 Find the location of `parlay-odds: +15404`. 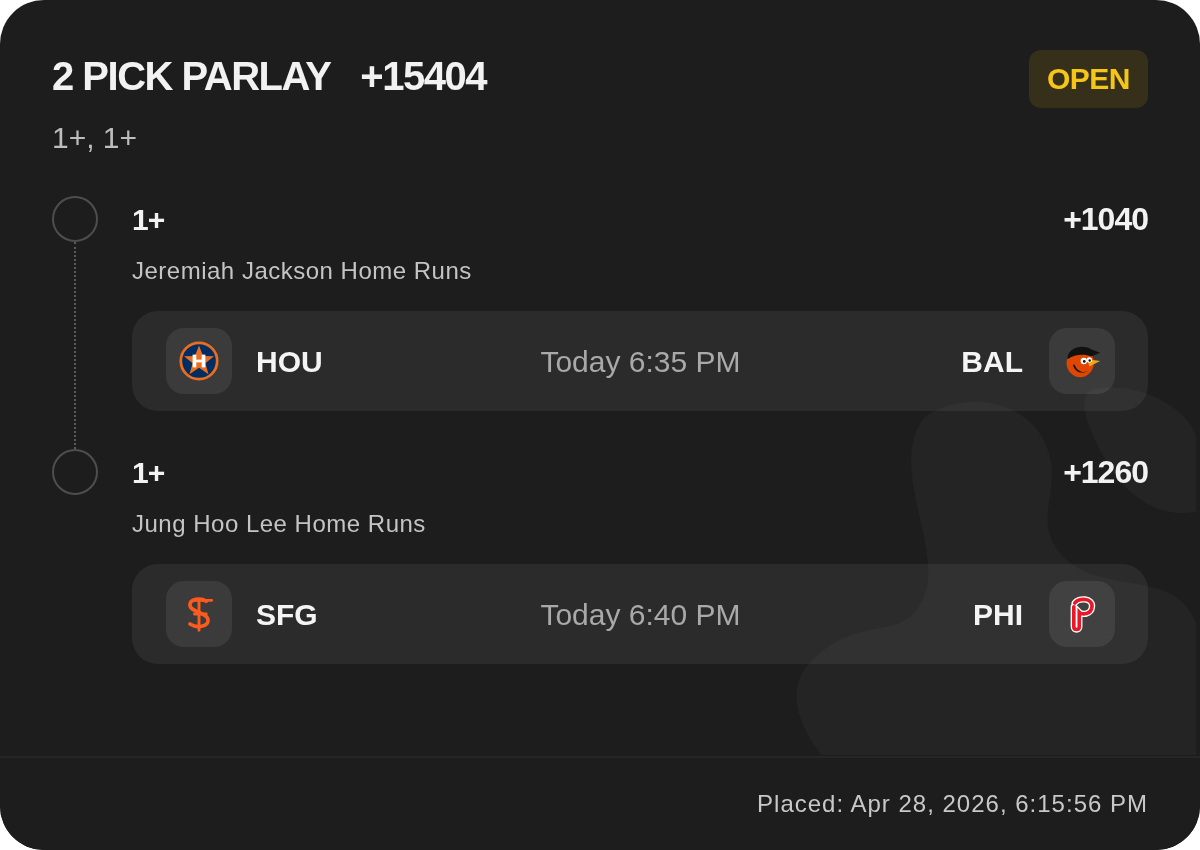

parlay-odds: +15404 is located at coordinates (423, 76).